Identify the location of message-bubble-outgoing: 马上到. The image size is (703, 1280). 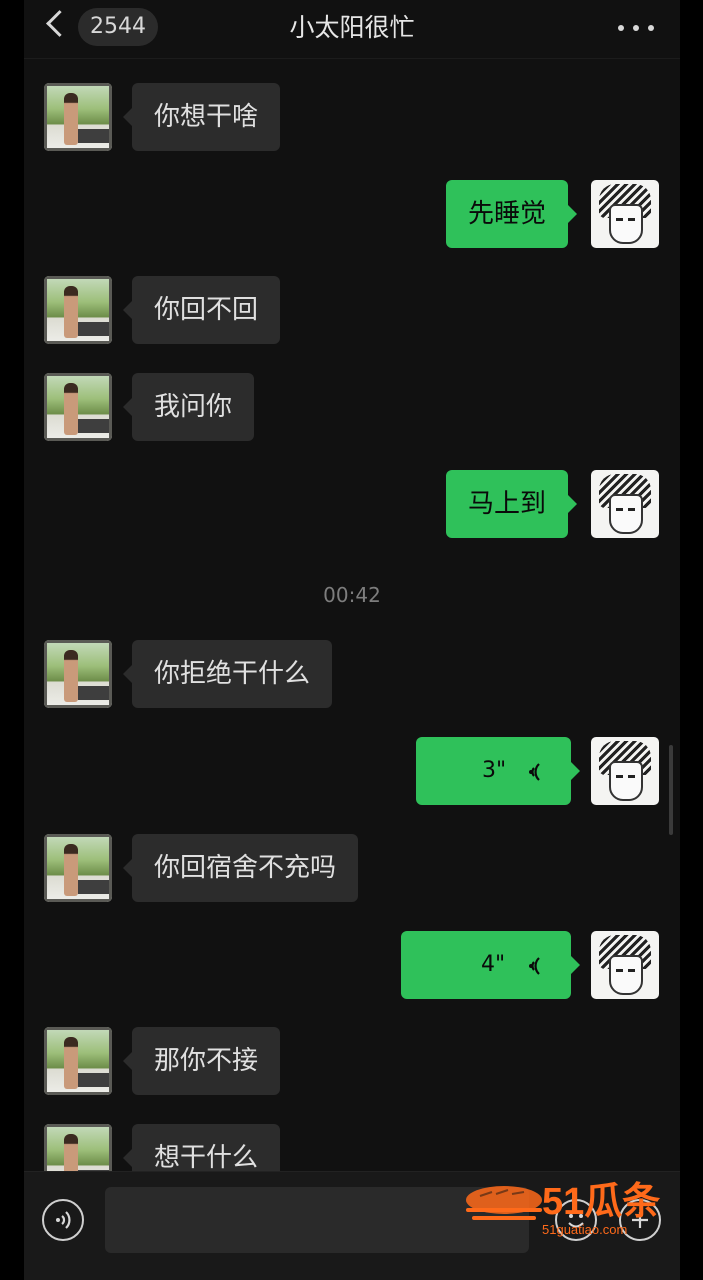
(512, 504).